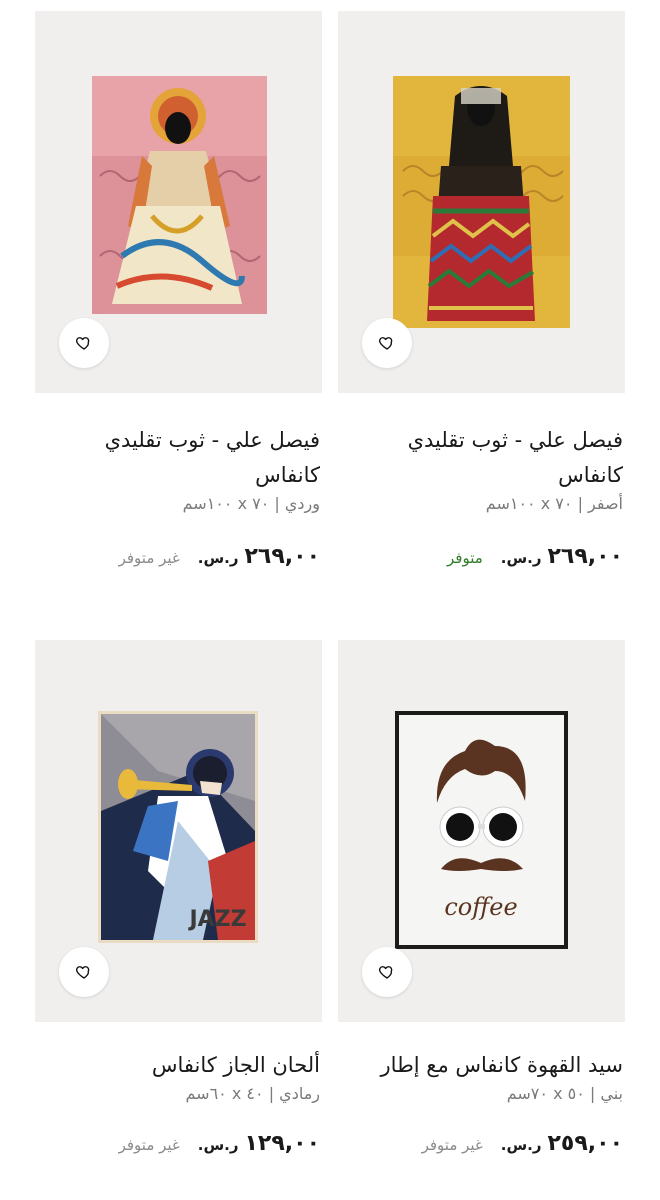 The height and width of the screenshot is (1200, 660). Describe the element at coordinates (252, 1093) in the screenshot. I see `product-variant: رمادي | ٤٠ x ٦٠سم` at that location.